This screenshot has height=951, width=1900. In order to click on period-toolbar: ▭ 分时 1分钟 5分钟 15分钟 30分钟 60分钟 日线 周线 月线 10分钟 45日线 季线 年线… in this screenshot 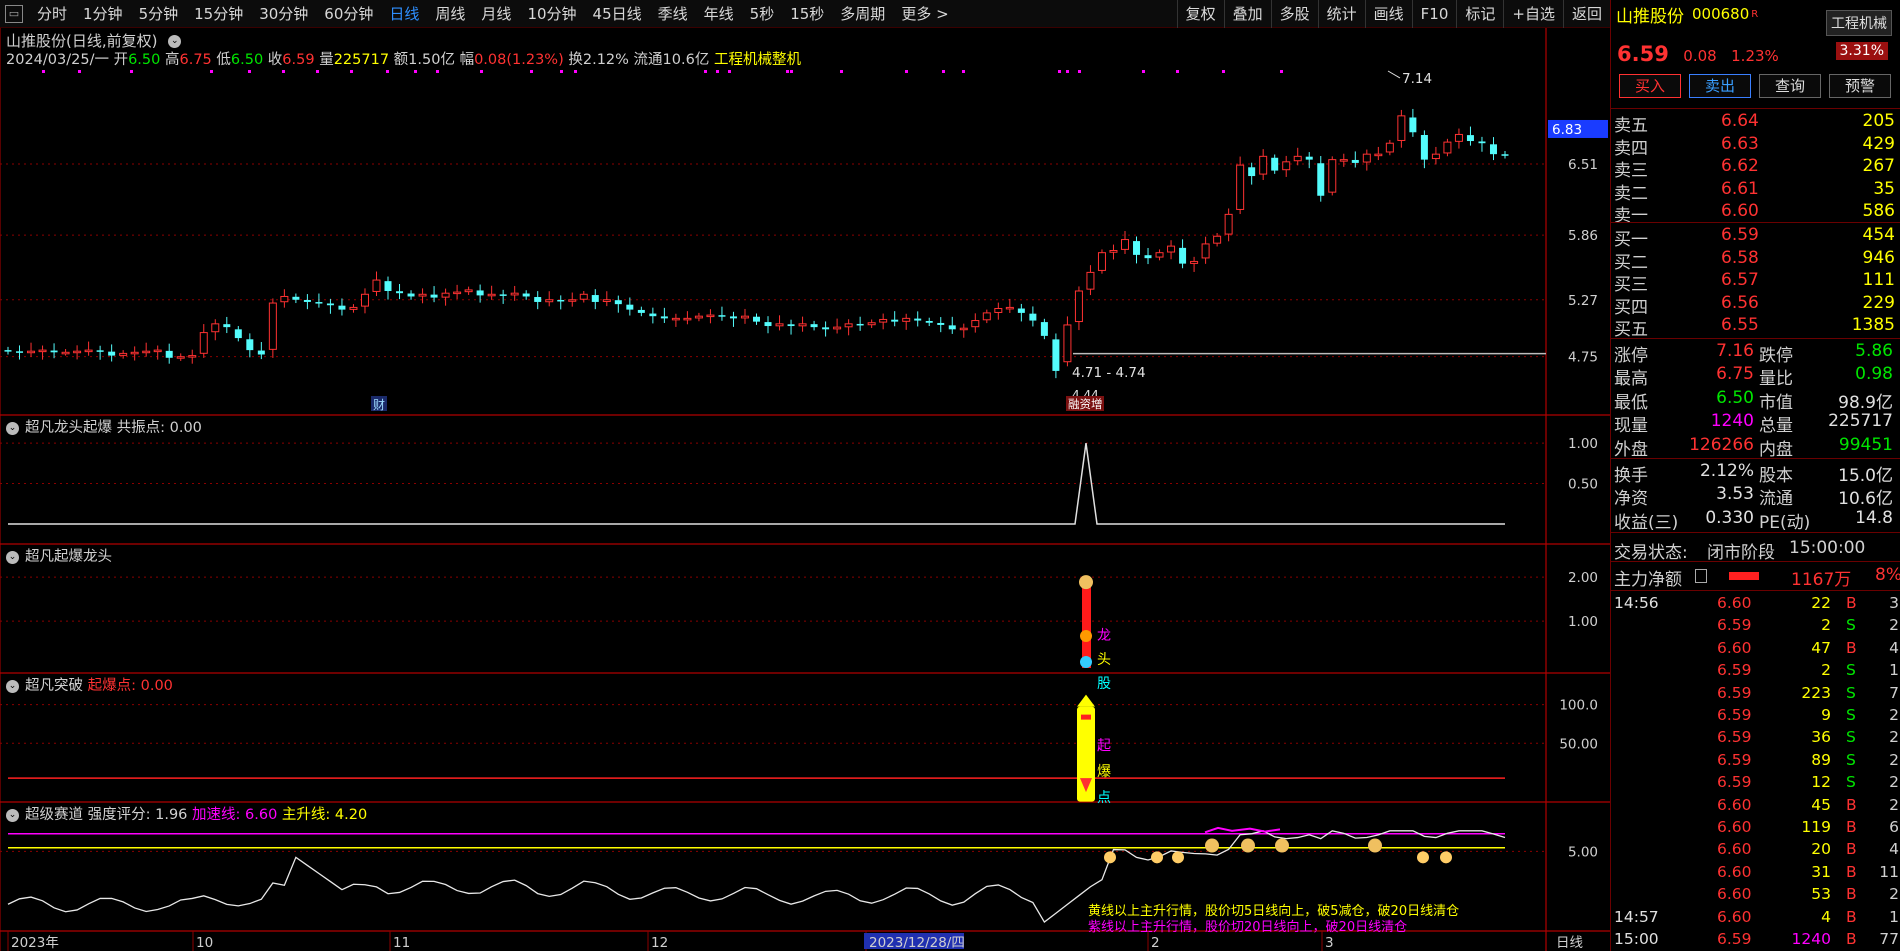, I will do `click(805, 14)`.